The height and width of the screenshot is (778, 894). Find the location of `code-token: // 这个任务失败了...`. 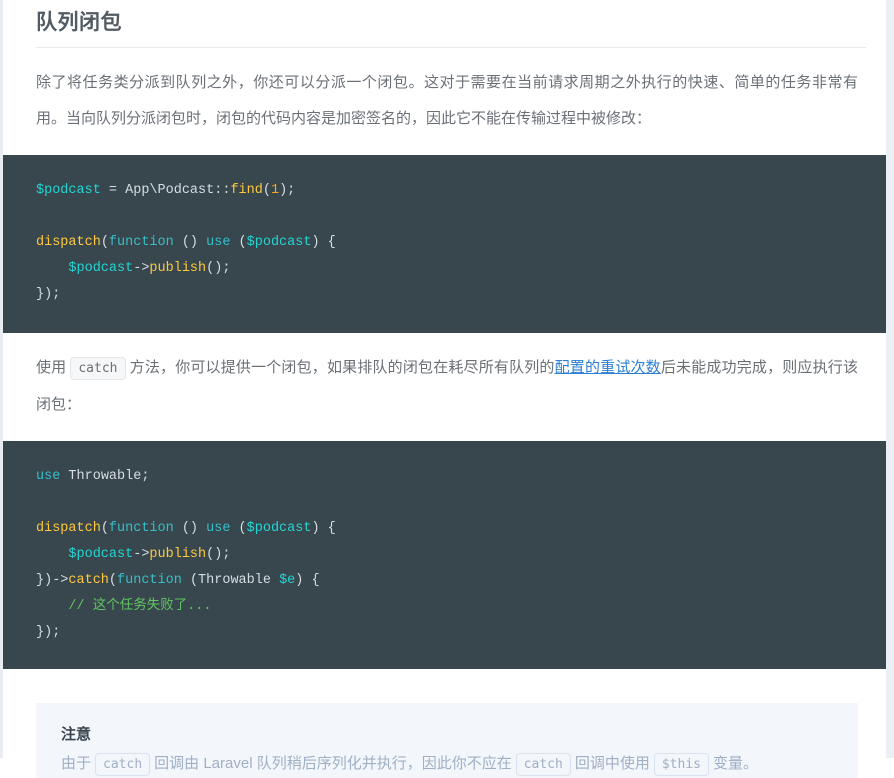

code-token: // 这个任务失败了... is located at coordinates (124, 606).